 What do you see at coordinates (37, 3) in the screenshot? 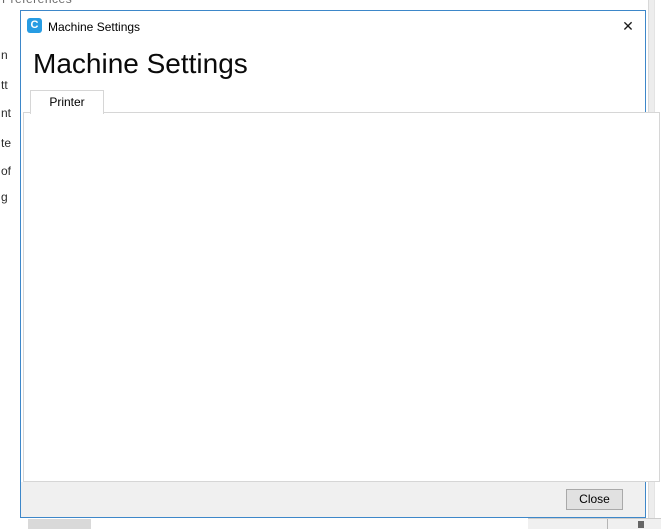
I see `background-text-fragment: Preferences` at bounding box center [37, 3].